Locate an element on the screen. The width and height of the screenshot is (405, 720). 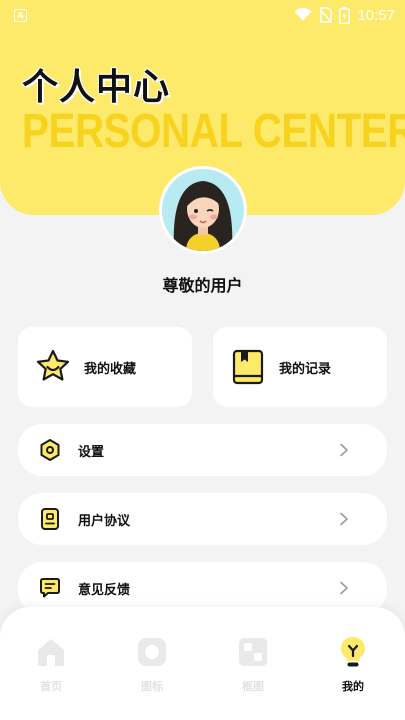
favorites-card: 我的收藏 is located at coordinates (105, 367).